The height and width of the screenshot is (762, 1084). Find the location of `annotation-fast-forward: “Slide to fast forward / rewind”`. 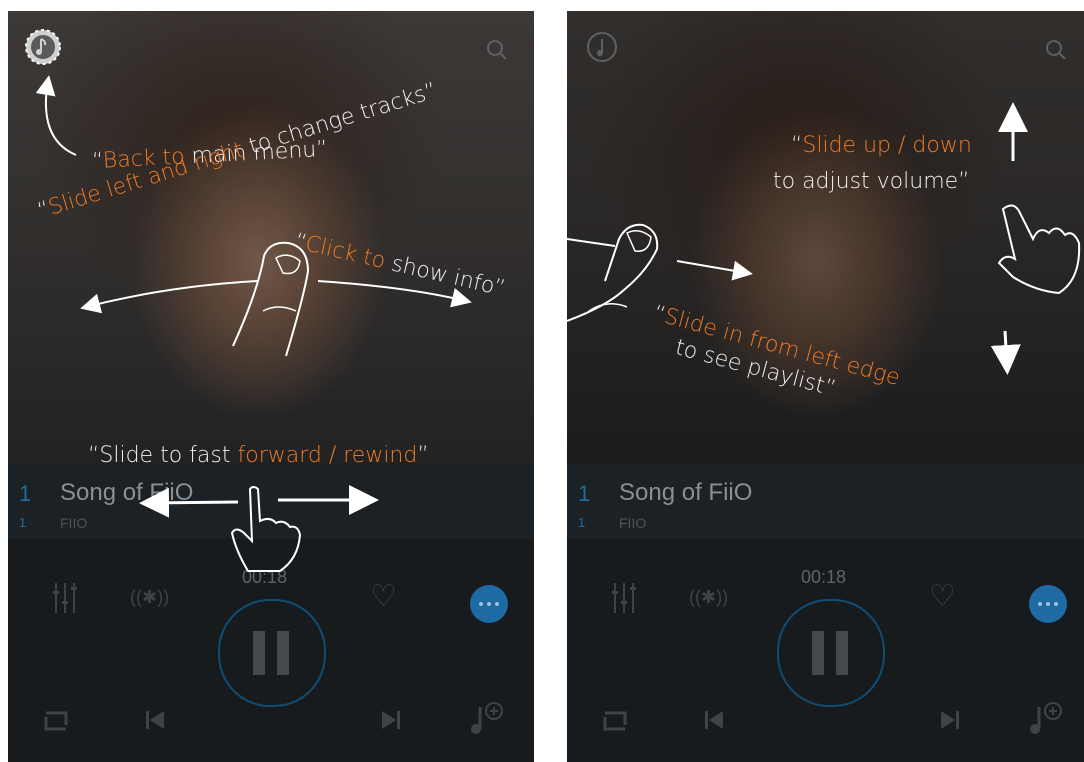

annotation-fast-forward: “Slide to fast forward / rewind” is located at coordinates (258, 455).